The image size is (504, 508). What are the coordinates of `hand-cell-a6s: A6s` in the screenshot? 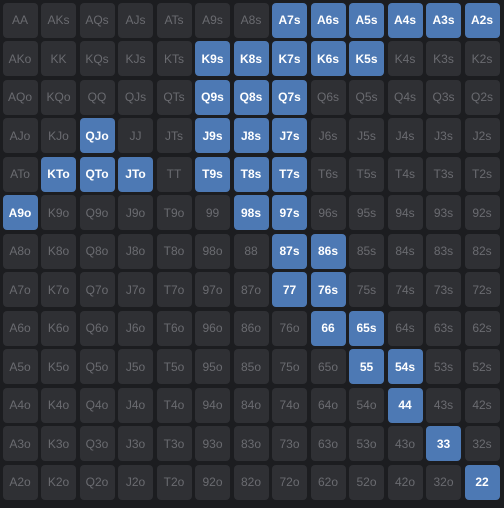 It's located at (328, 20).